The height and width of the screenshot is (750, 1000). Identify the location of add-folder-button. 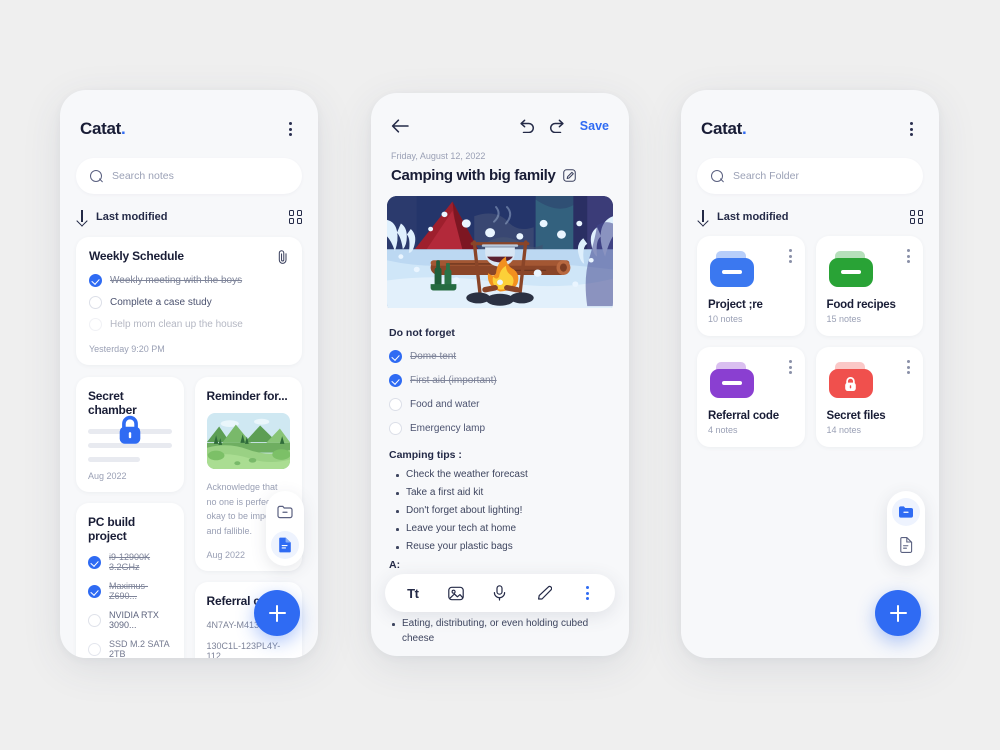
(898, 613).